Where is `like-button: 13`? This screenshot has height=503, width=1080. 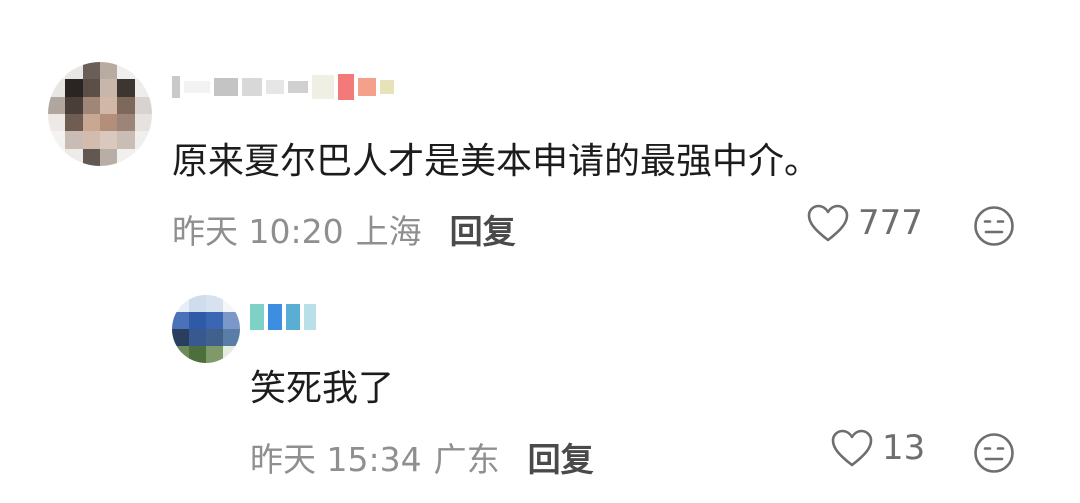
like-button: 13 is located at coordinates (877, 448).